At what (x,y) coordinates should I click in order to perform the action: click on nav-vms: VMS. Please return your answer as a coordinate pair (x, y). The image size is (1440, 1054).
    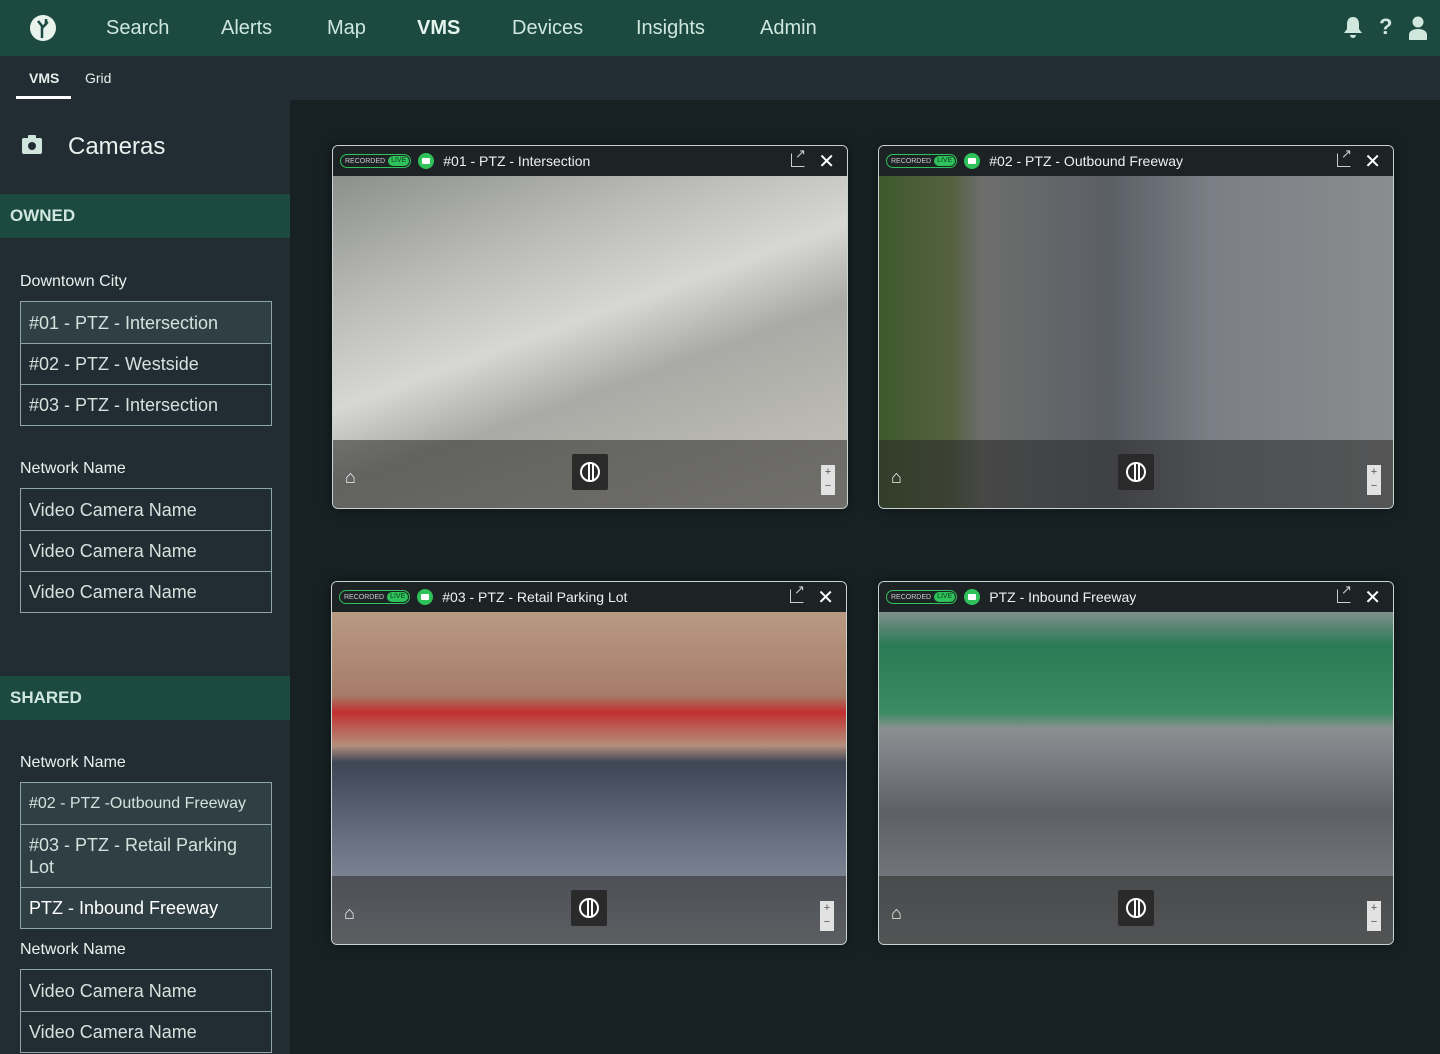
    Looking at the image, I should click on (438, 28).